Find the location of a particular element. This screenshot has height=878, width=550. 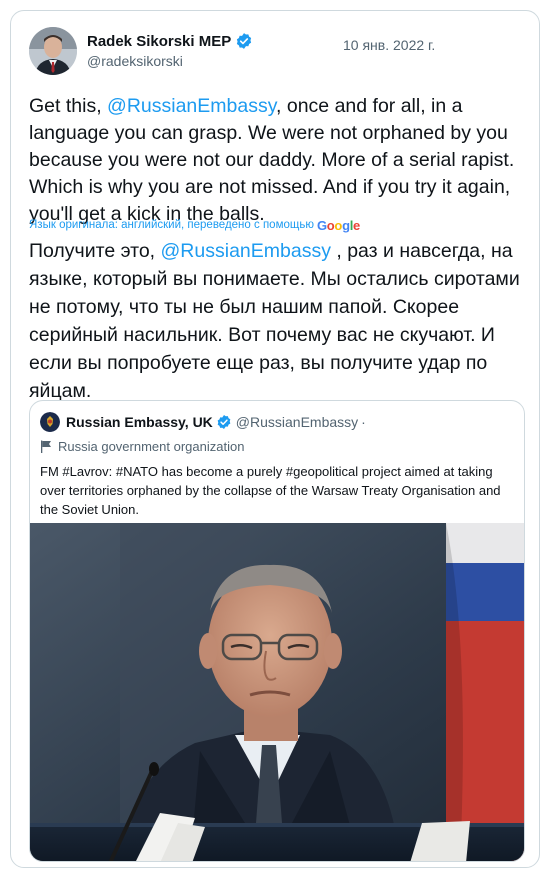

author-handle: @radeksikorski is located at coordinates (170, 61).